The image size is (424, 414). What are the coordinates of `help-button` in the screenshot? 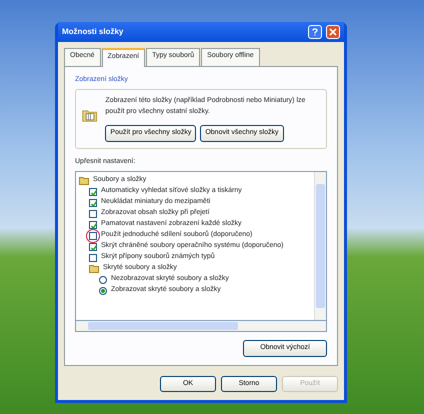 It's located at (315, 32).